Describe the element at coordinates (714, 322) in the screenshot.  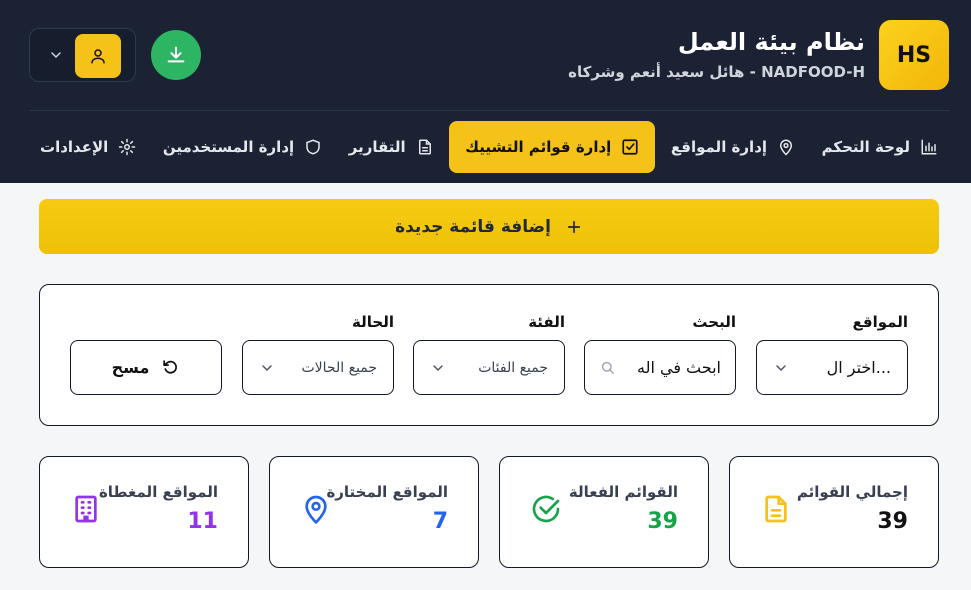
I see `search-filter-label: البحث` at that location.